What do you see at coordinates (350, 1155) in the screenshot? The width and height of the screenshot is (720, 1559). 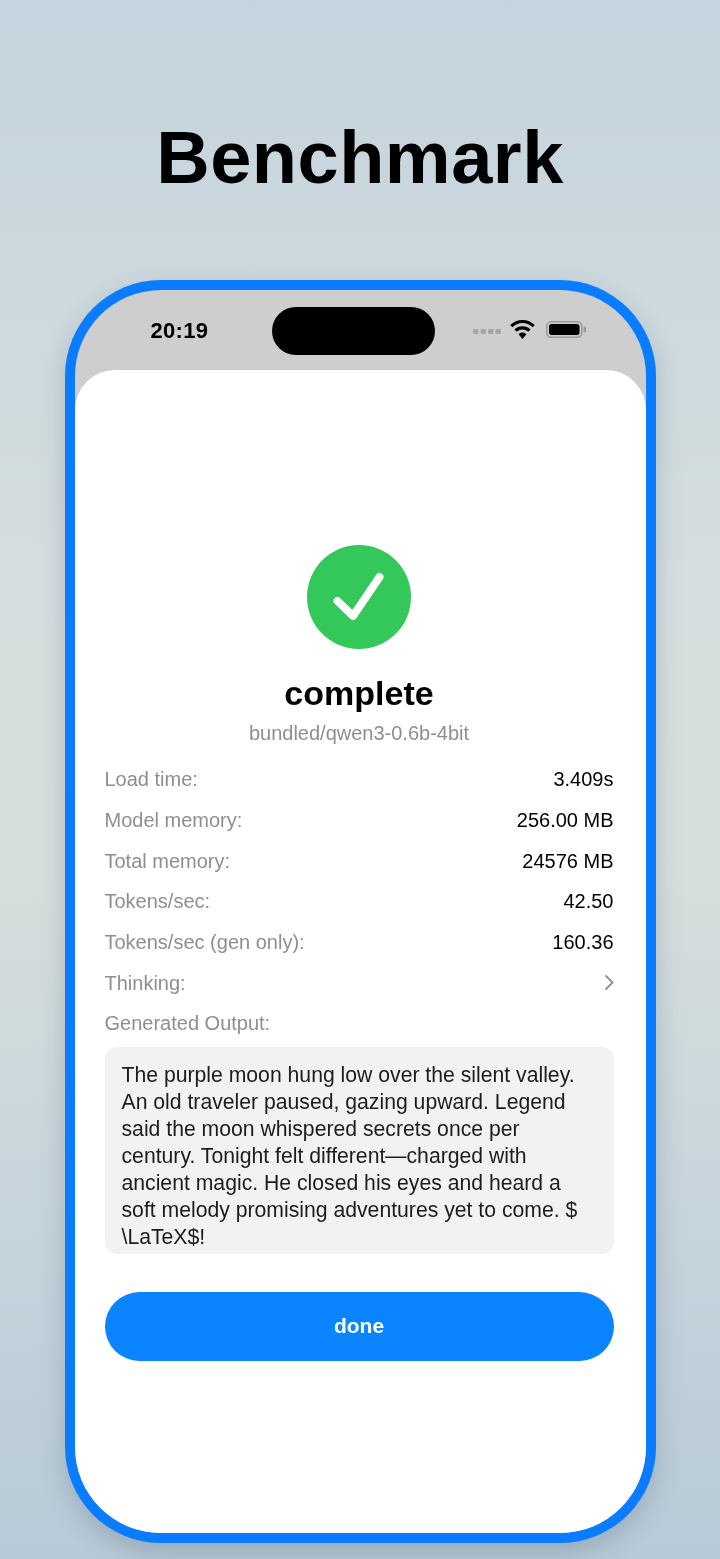 I see `generated-output-text: The purple moon hung low over the silent valley. An old traveler paused, gazing upward. Legend said the moon whispered secrets once per century. Tonight felt different—charged with ancient magic. He closed his eyes and heard a soft melody promising adventures yet to come. $ \LaTeX$!` at bounding box center [350, 1155].